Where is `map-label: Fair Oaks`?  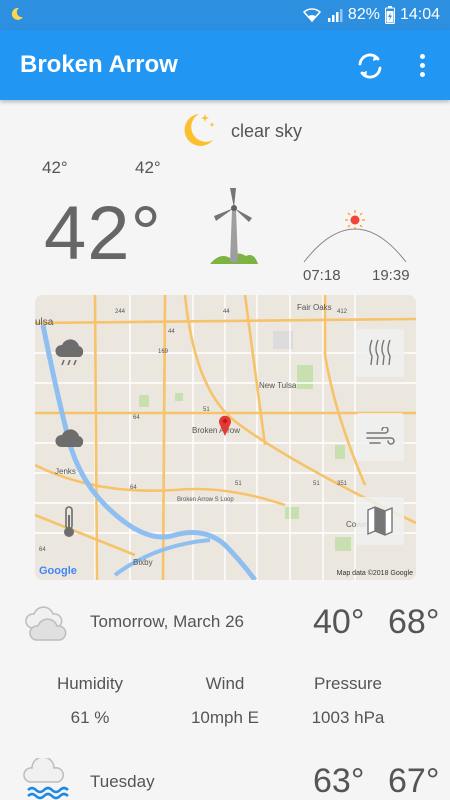 map-label: Fair Oaks is located at coordinates (314, 307).